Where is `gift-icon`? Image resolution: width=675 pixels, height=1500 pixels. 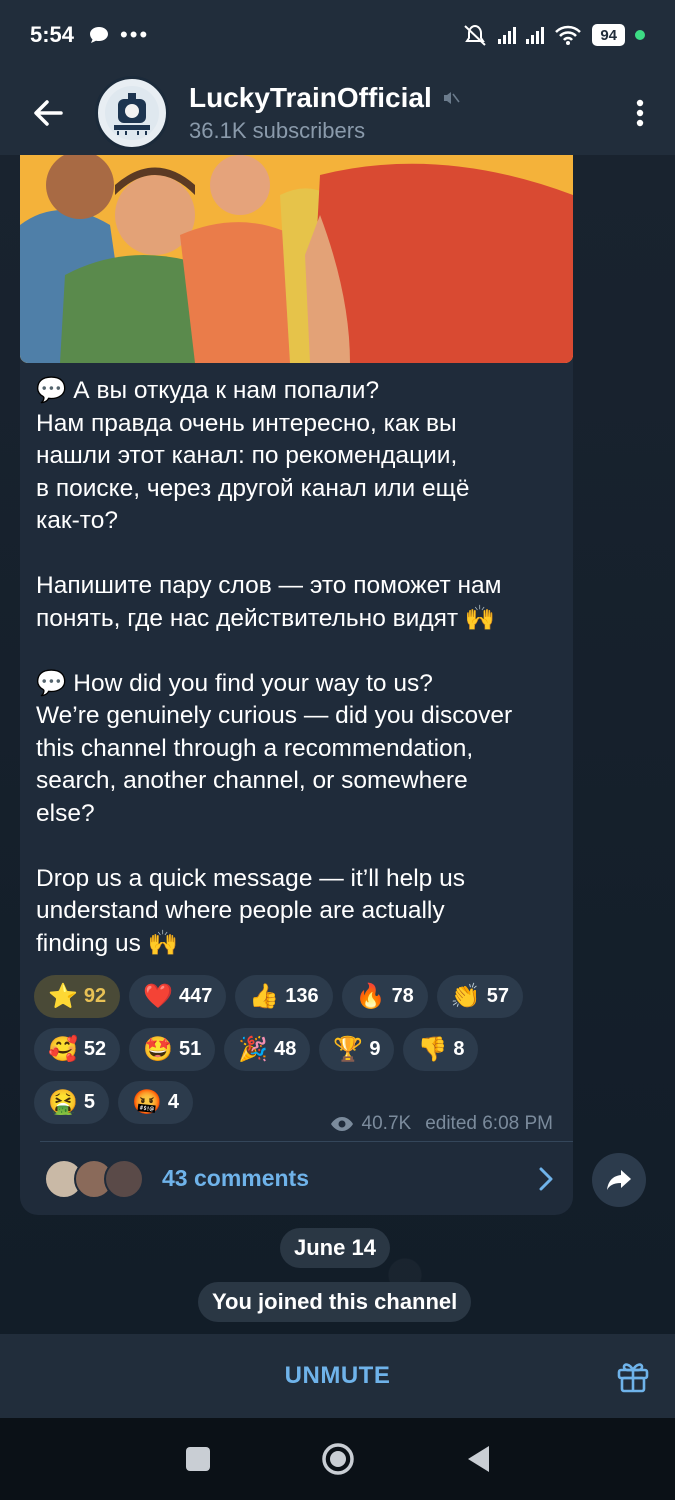 gift-icon is located at coordinates (633, 1376).